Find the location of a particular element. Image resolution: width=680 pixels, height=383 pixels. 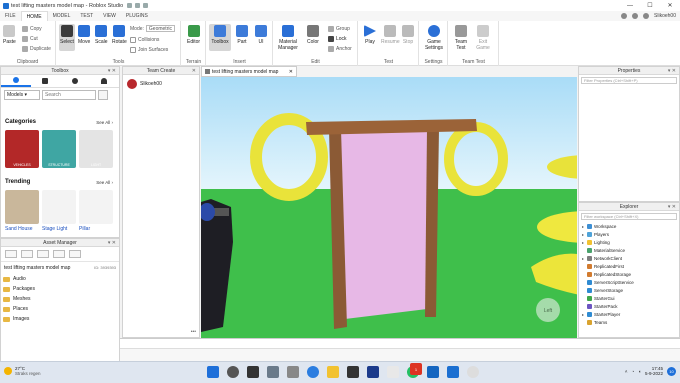

widgets-icon is located at coordinates (293, 372).